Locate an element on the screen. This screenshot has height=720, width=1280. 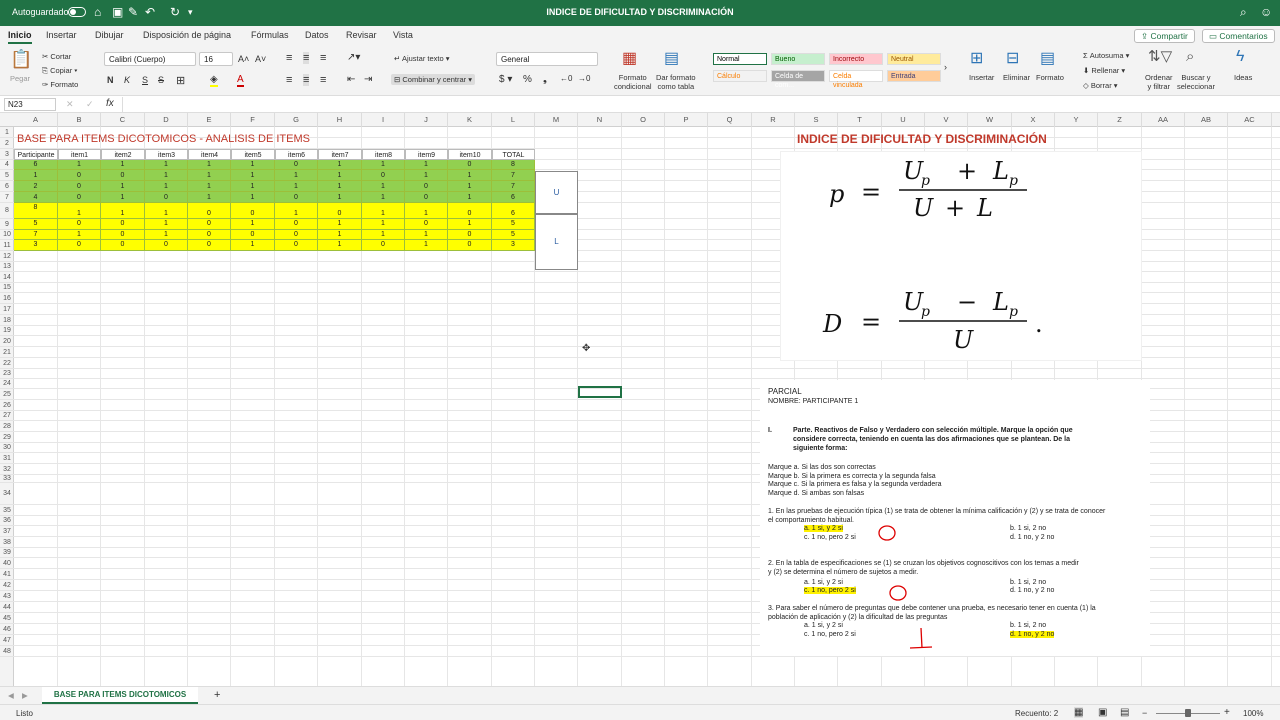
column-header-s: S is located at coordinates (816, 120).